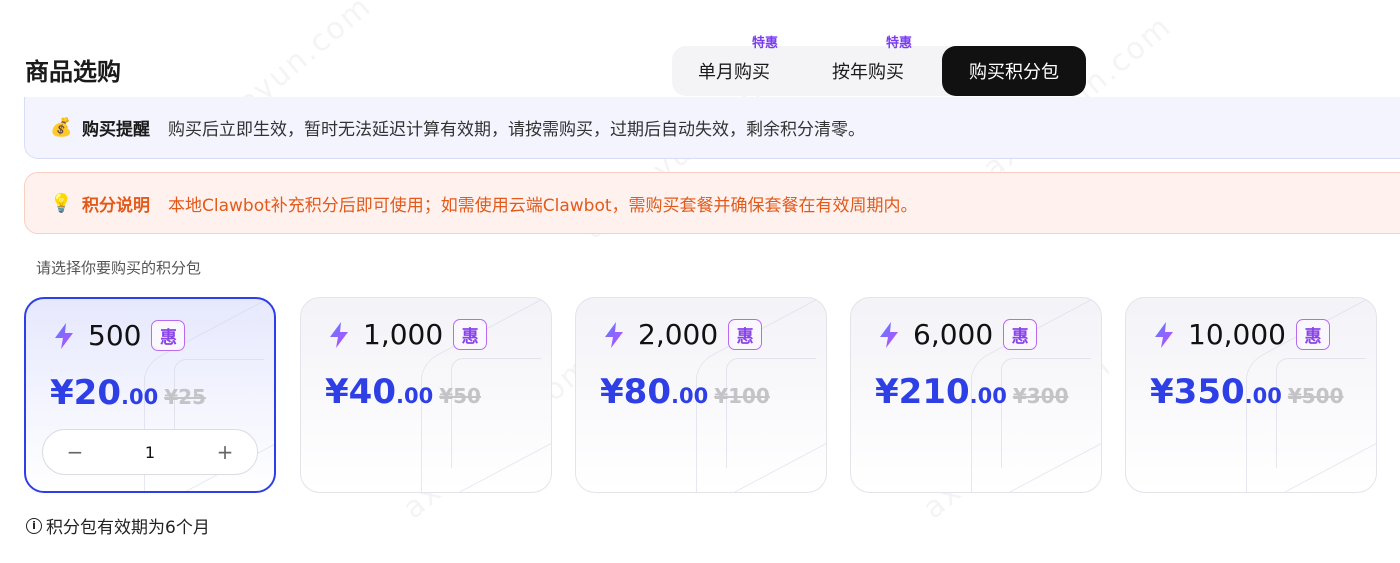 The width and height of the screenshot is (1400, 563). Describe the element at coordinates (403, 334) in the screenshot. I see `package-points: 1,000` at that location.